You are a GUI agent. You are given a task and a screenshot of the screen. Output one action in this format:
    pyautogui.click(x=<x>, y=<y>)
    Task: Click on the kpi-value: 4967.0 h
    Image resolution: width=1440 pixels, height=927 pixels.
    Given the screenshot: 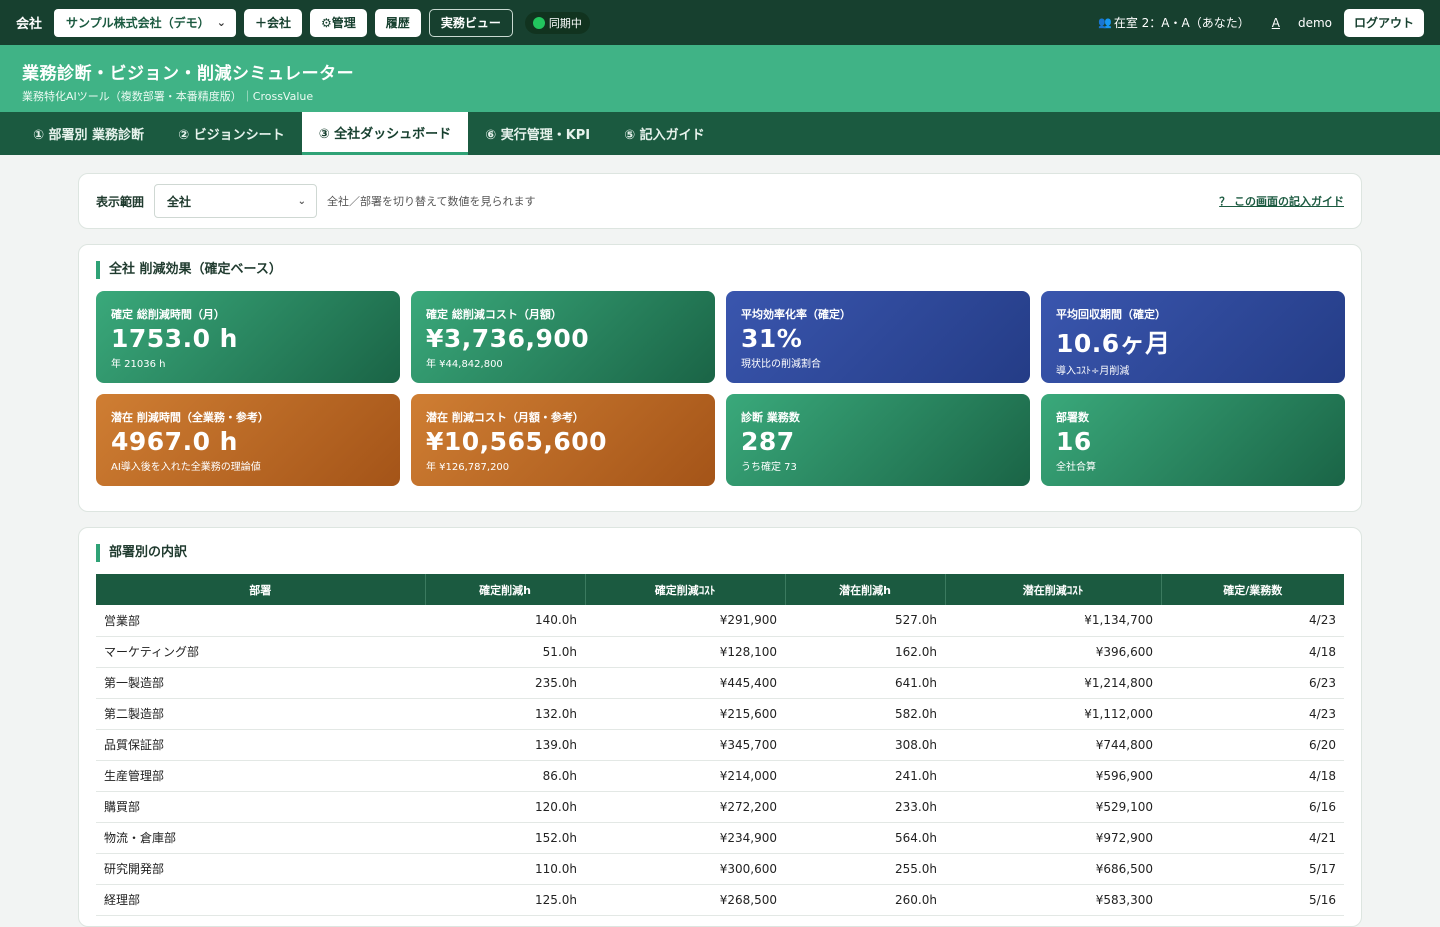 What is the action you would take?
    pyautogui.click(x=174, y=441)
    